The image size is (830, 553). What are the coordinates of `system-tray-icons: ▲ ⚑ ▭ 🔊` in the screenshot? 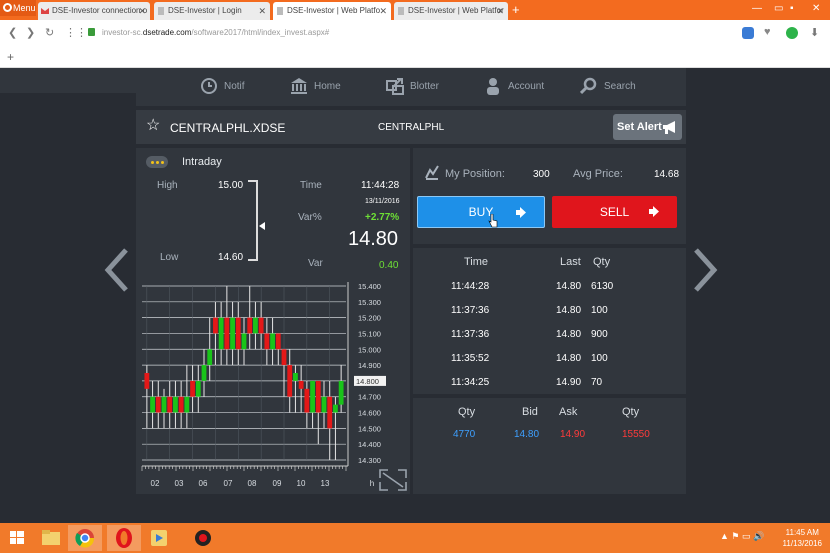 It's located at (742, 536).